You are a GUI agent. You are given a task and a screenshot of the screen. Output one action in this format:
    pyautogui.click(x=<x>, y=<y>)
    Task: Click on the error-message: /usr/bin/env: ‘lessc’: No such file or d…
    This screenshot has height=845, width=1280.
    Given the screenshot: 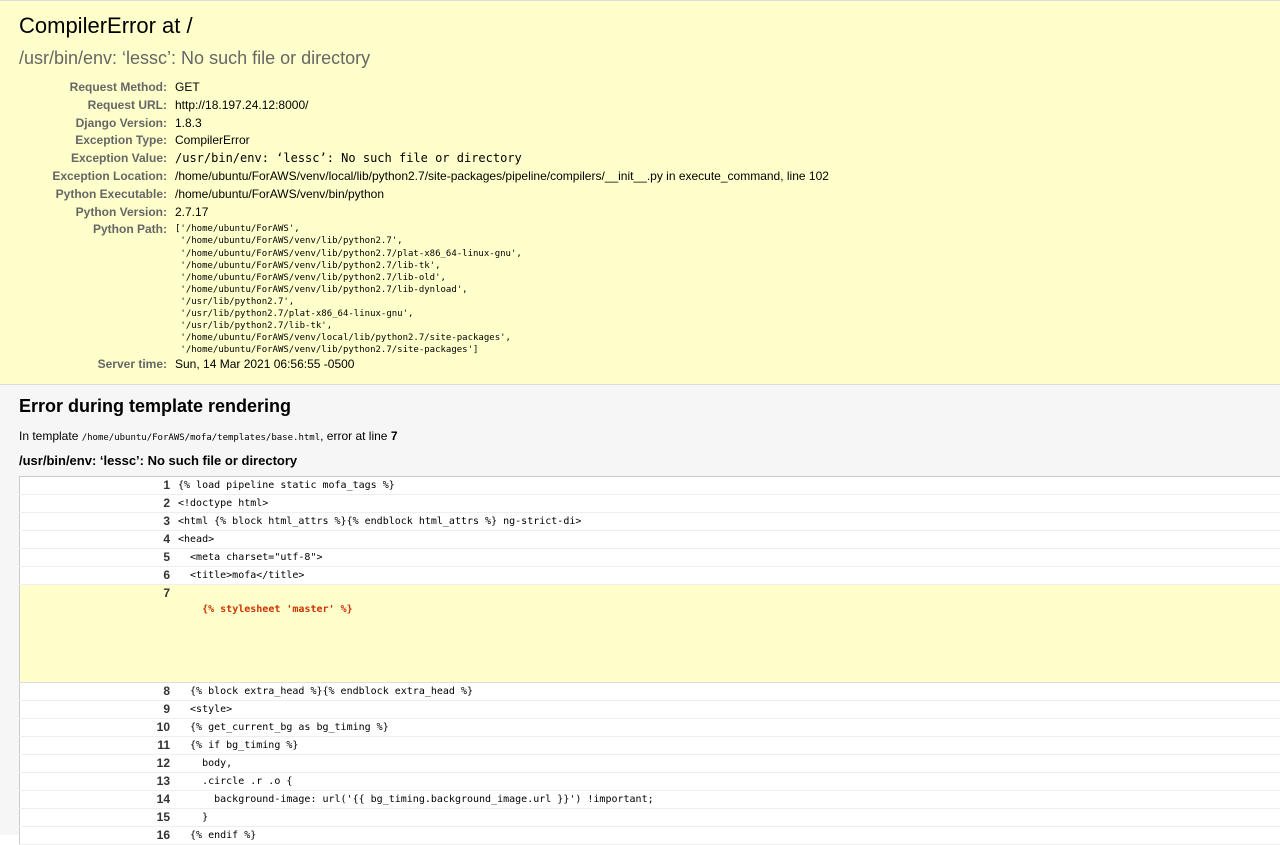 What is the action you would take?
    pyautogui.click(x=640, y=58)
    